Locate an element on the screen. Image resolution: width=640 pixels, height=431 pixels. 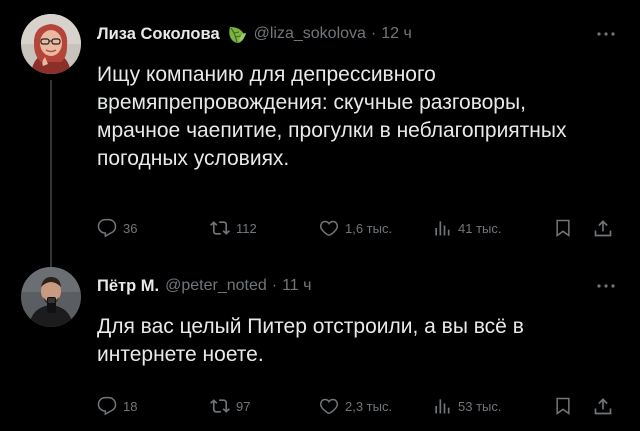
views-button: 53 тыс. is located at coordinates (466, 406).